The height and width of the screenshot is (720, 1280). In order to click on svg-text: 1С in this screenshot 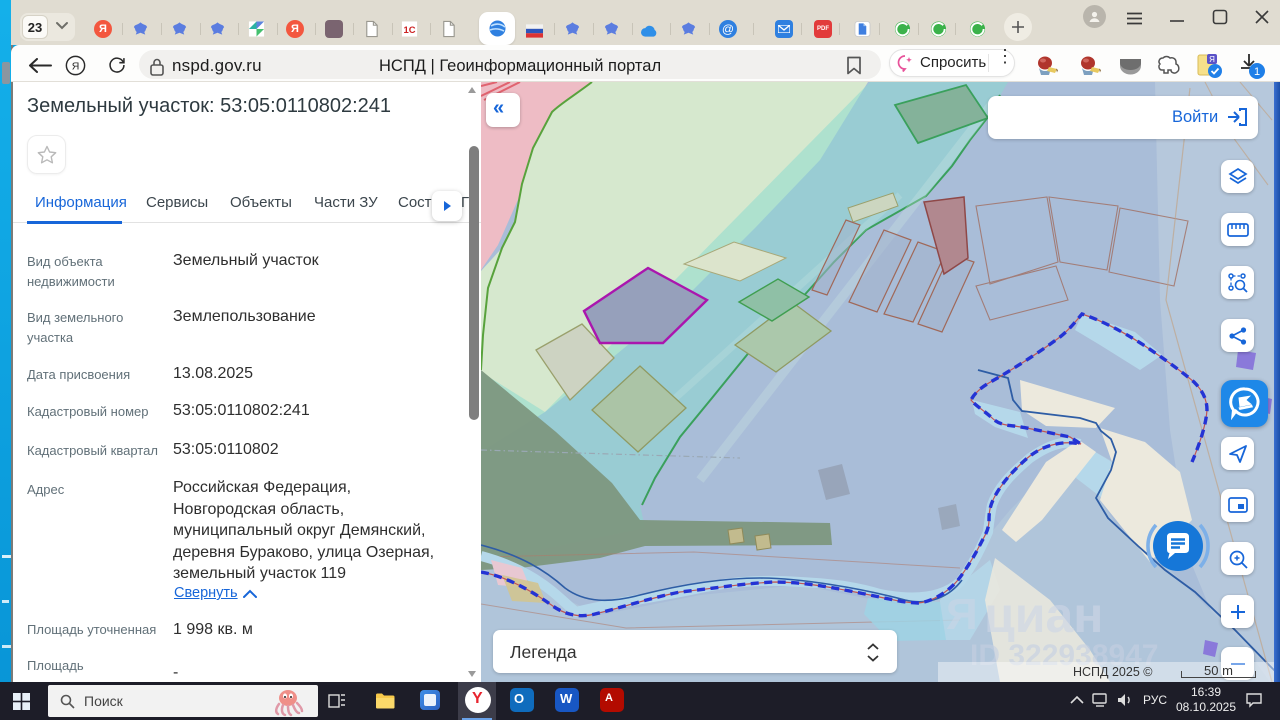, I will do `click(409, 30)`.